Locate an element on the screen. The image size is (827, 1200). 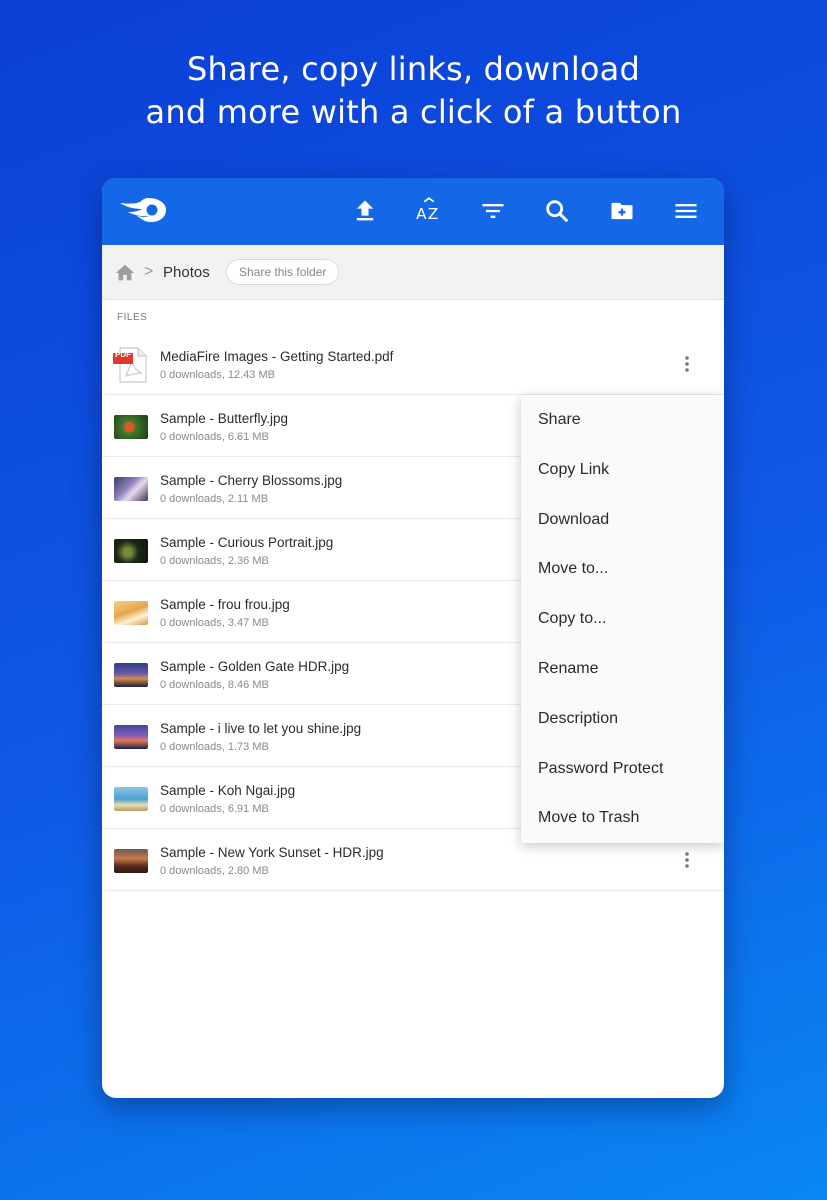
file-meta: 0 downloads, 8.46 MB is located at coordinates (214, 685).